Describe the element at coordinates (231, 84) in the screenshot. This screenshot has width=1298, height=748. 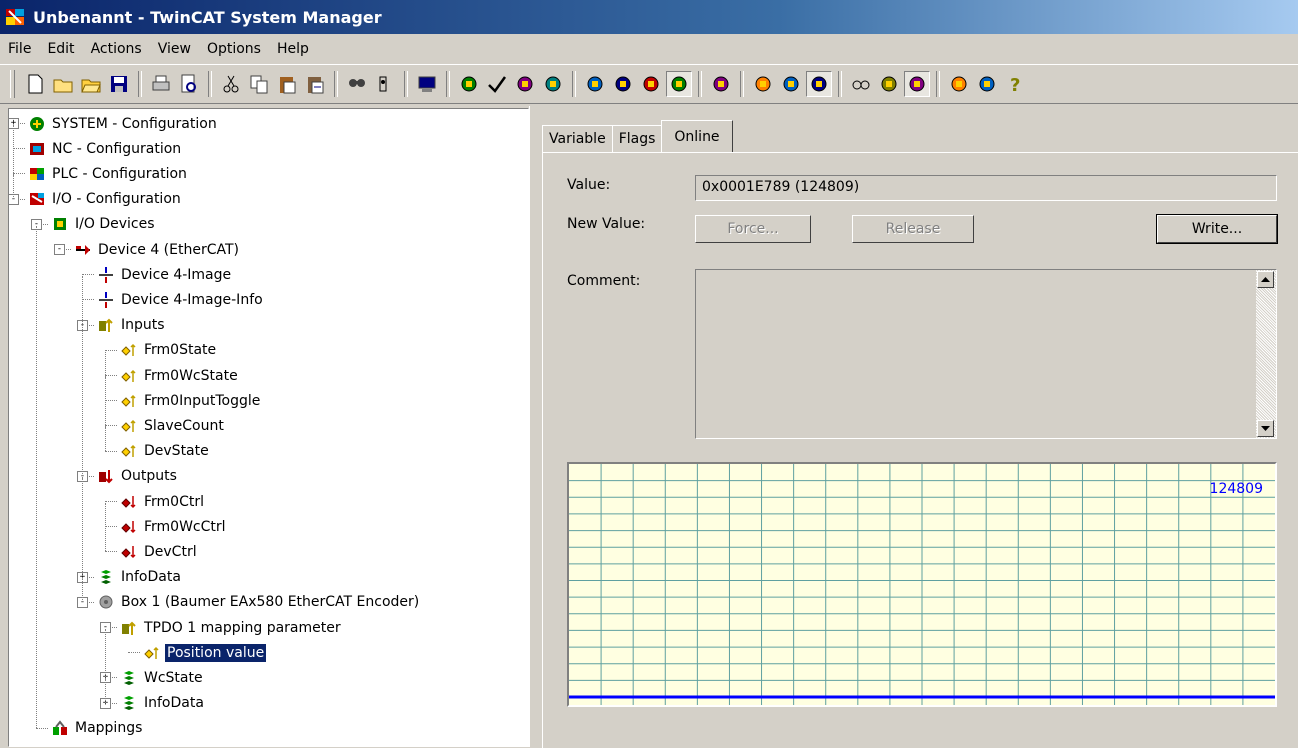
I see `cut-button` at that location.